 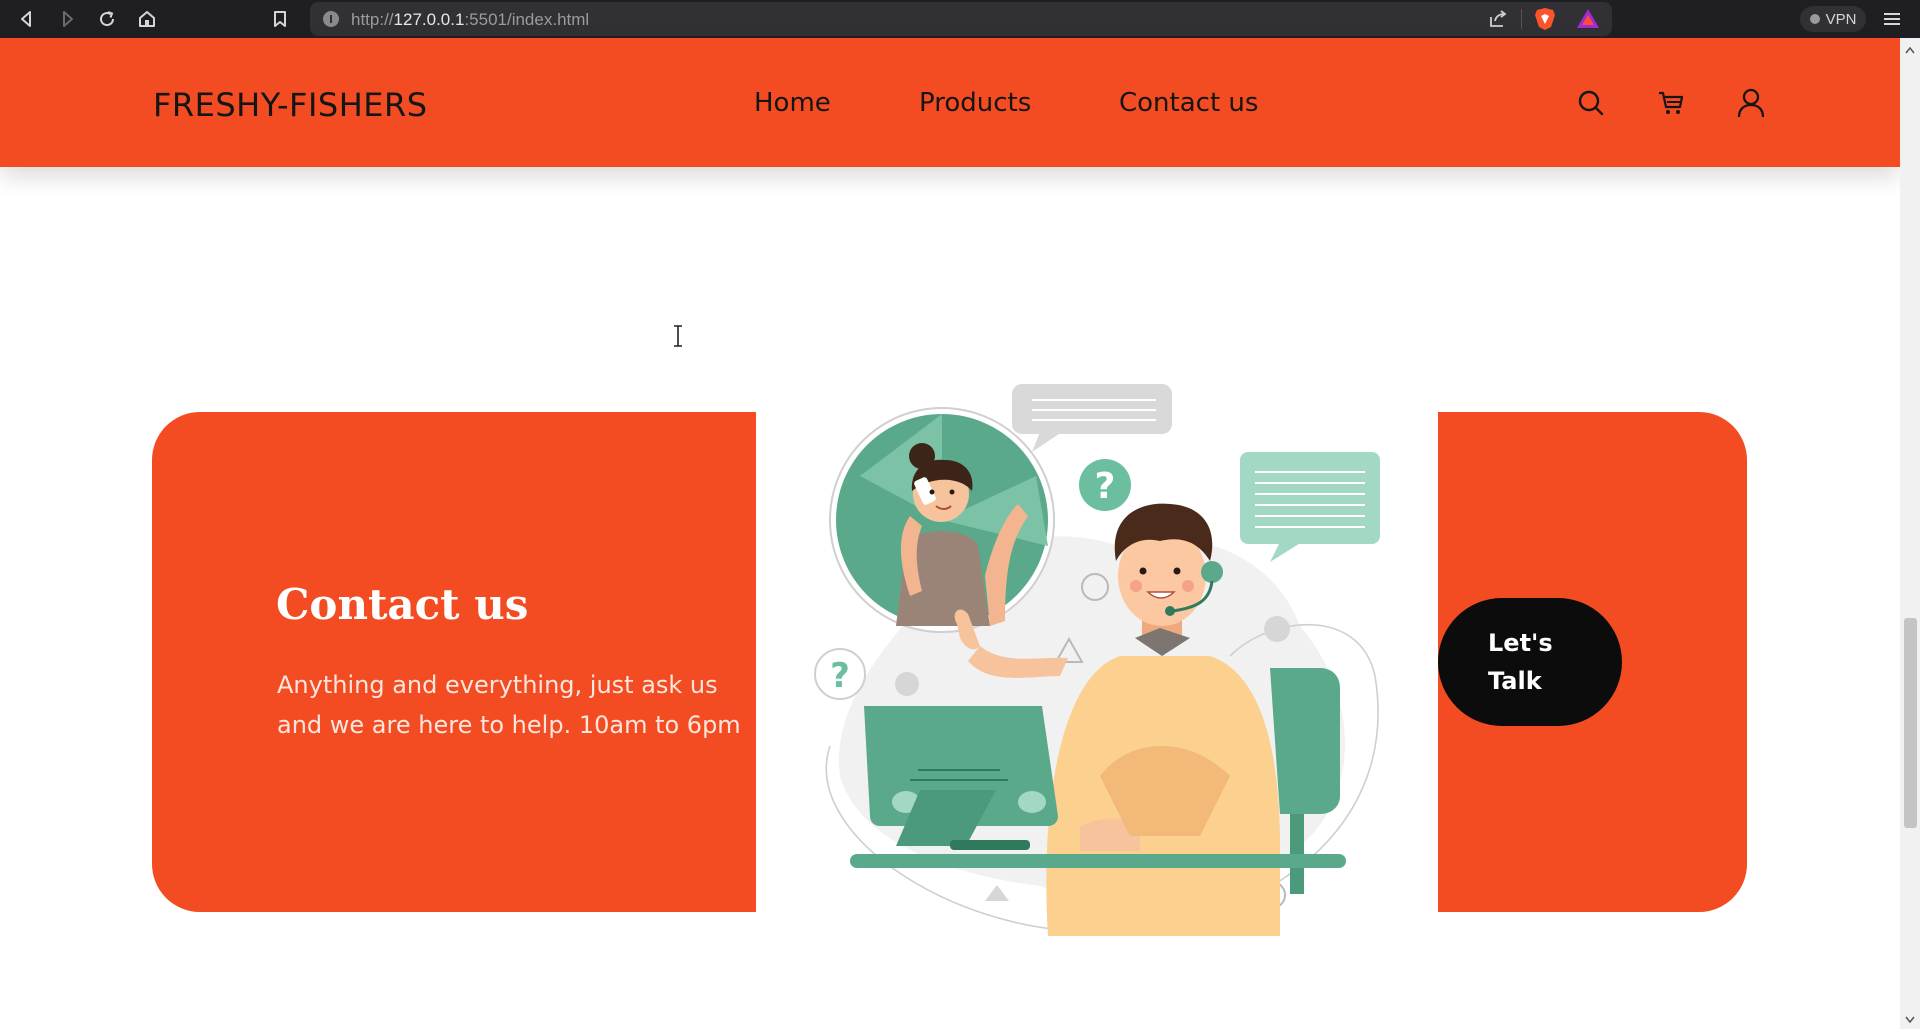 I want to click on site-header: FRESHY-FISHERS Home Products Contact us, so click(x=950, y=102).